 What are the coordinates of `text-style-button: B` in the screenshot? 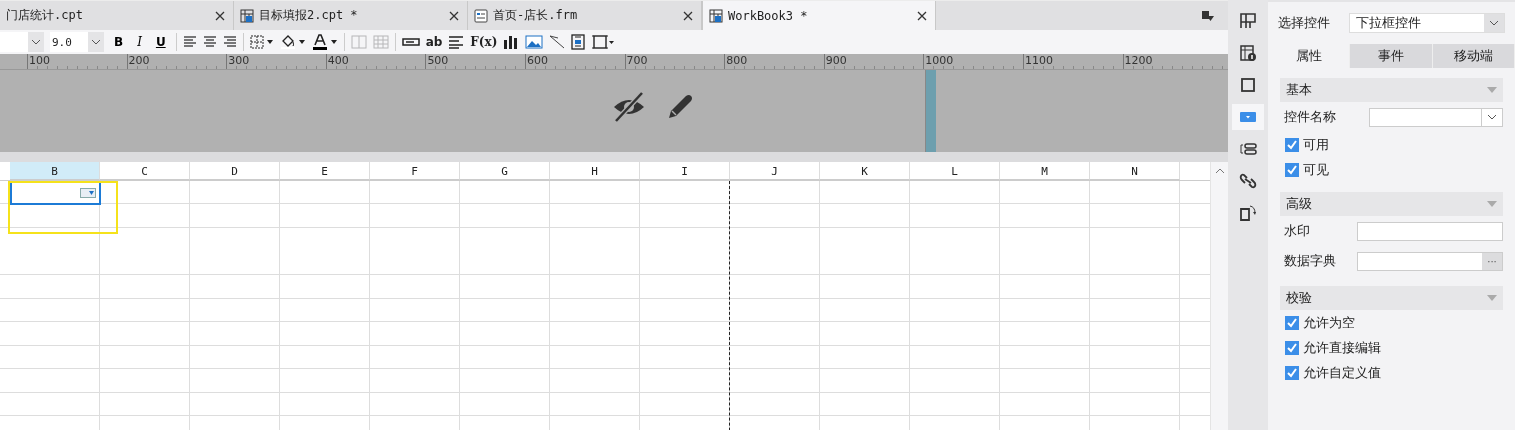 It's located at (119, 42).